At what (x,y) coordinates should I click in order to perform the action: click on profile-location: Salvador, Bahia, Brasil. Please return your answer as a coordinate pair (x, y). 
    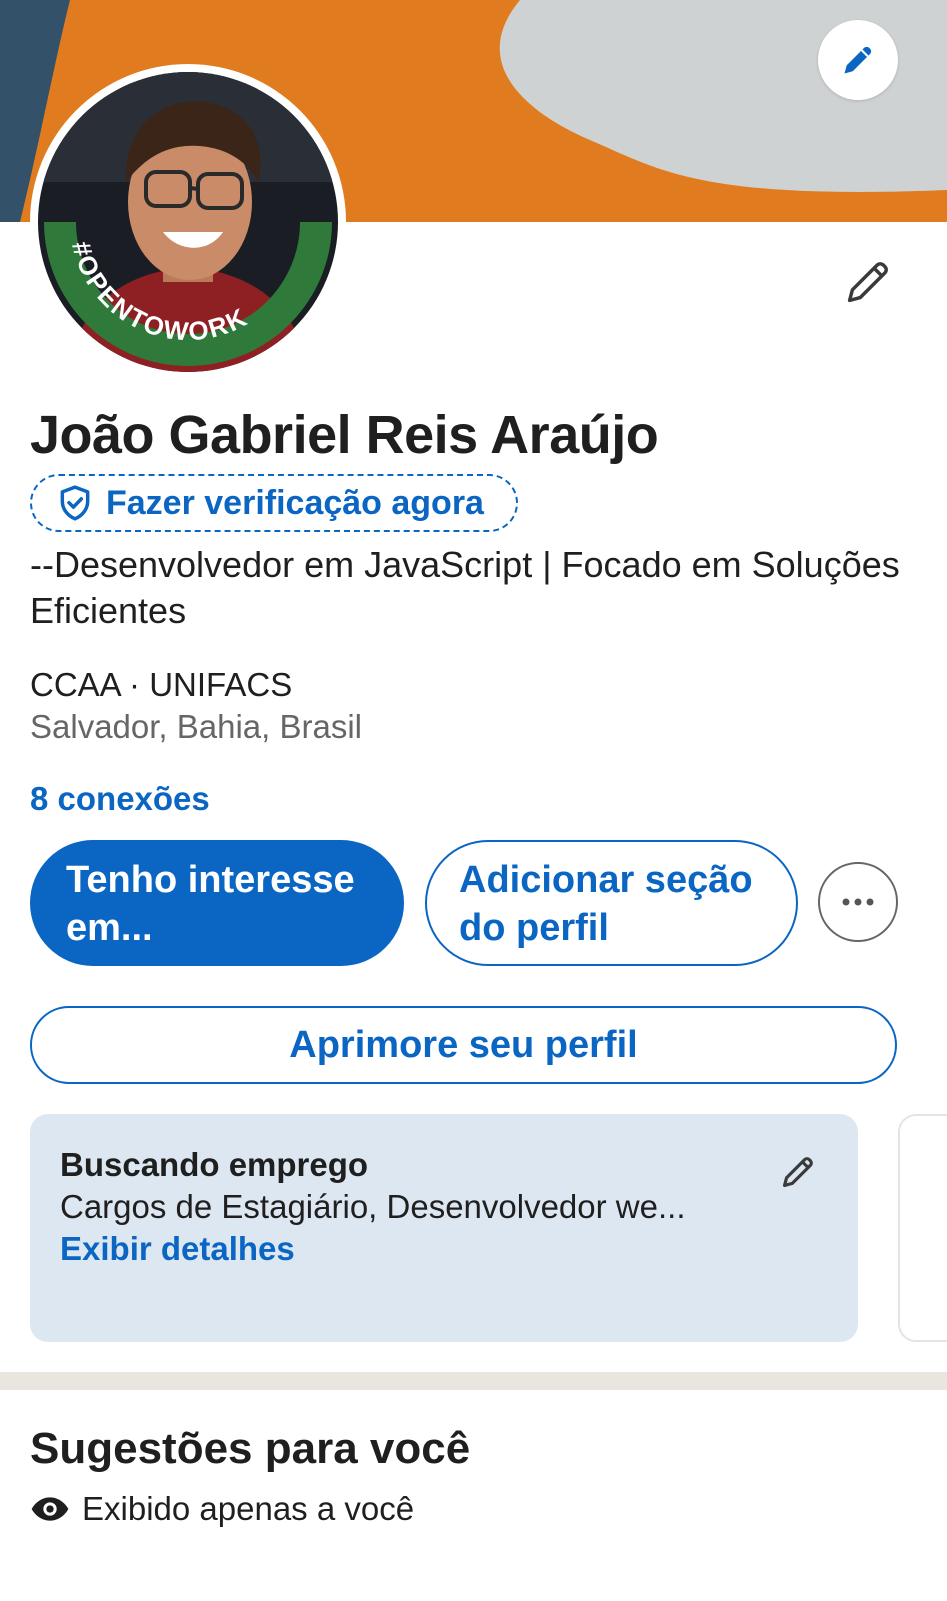
    Looking at the image, I should click on (196, 726).